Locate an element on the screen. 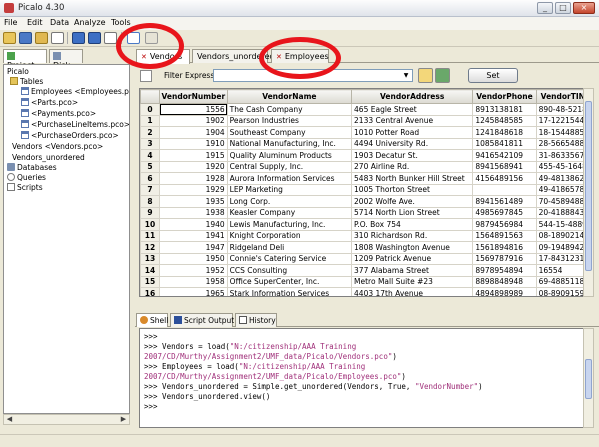 The height and width of the screenshot is (447, 599). menu-analyze: Analyze is located at coordinates (90, 22).